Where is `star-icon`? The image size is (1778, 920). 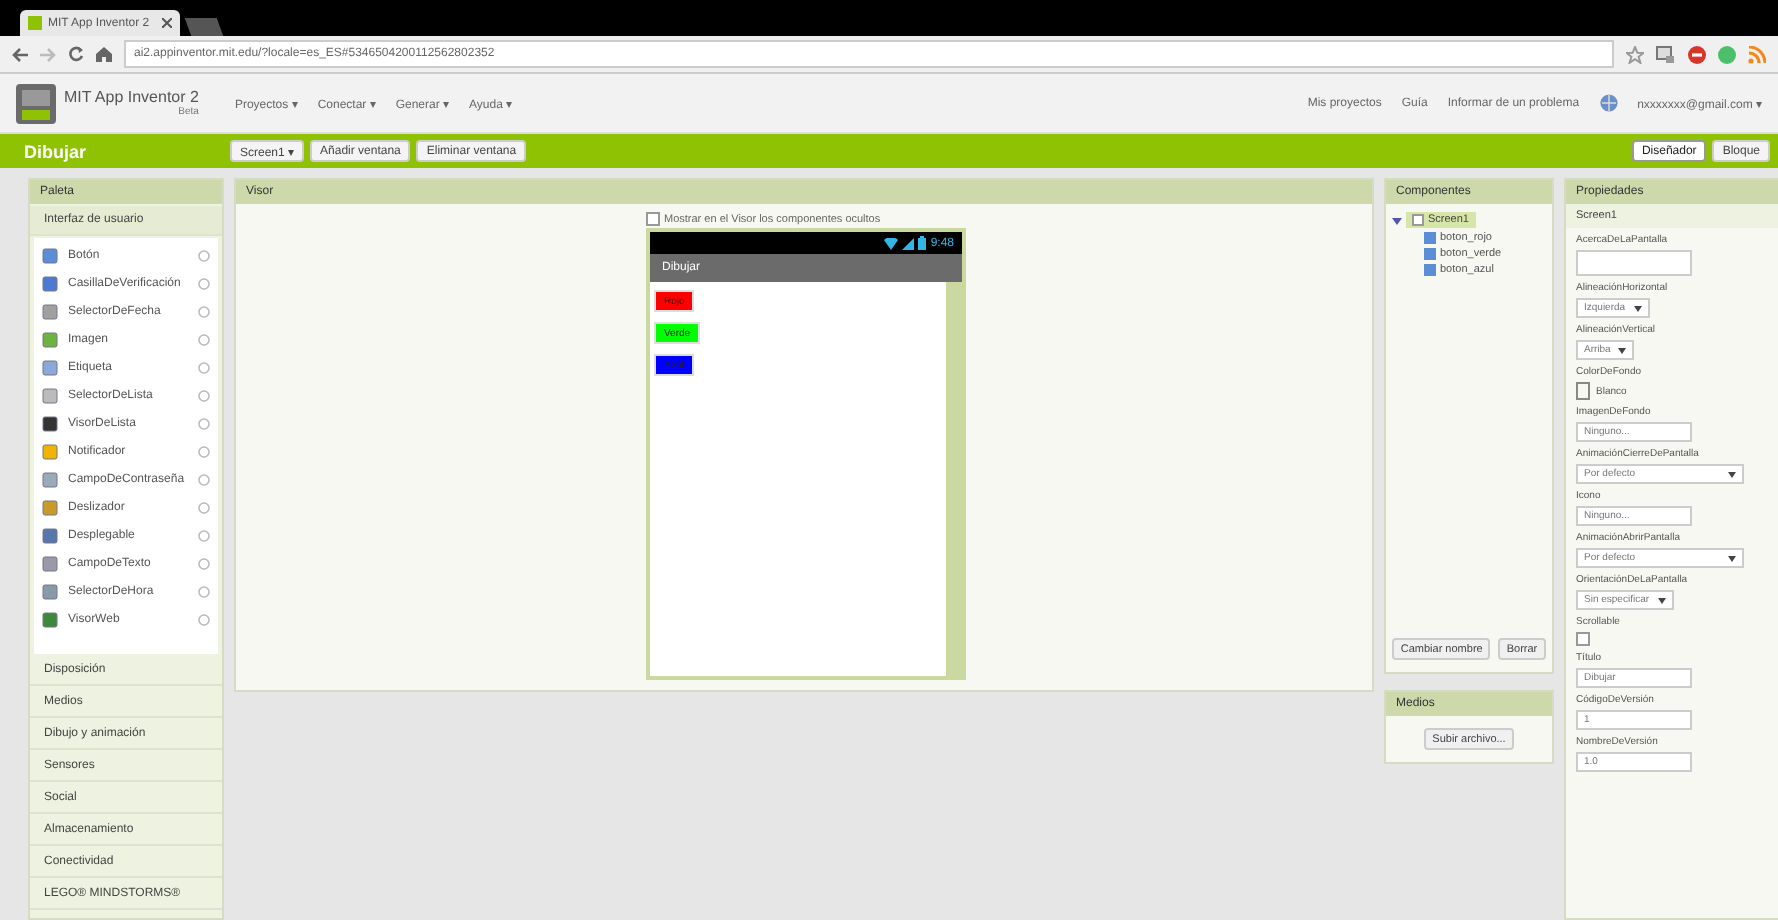
star-icon is located at coordinates (1635, 54).